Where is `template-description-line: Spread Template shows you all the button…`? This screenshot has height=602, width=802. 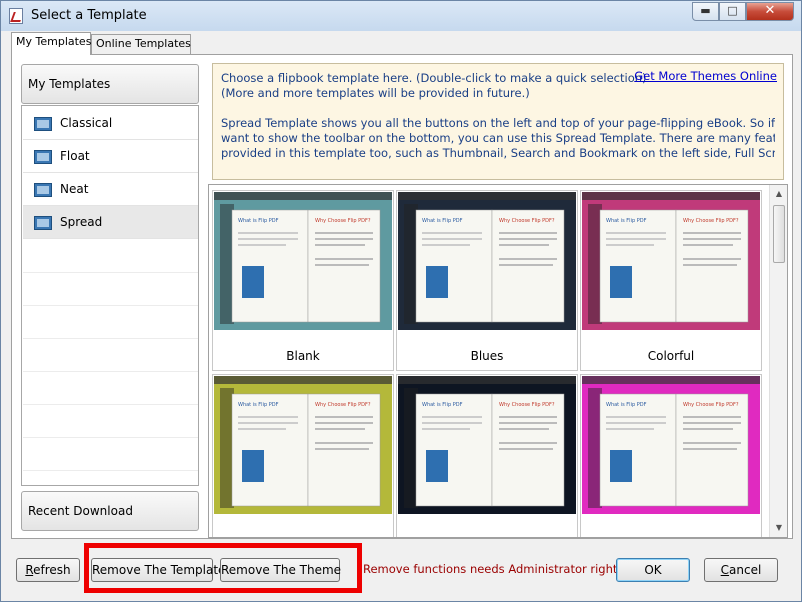 template-description-line: Spread Template shows you all the button… is located at coordinates (498, 123).